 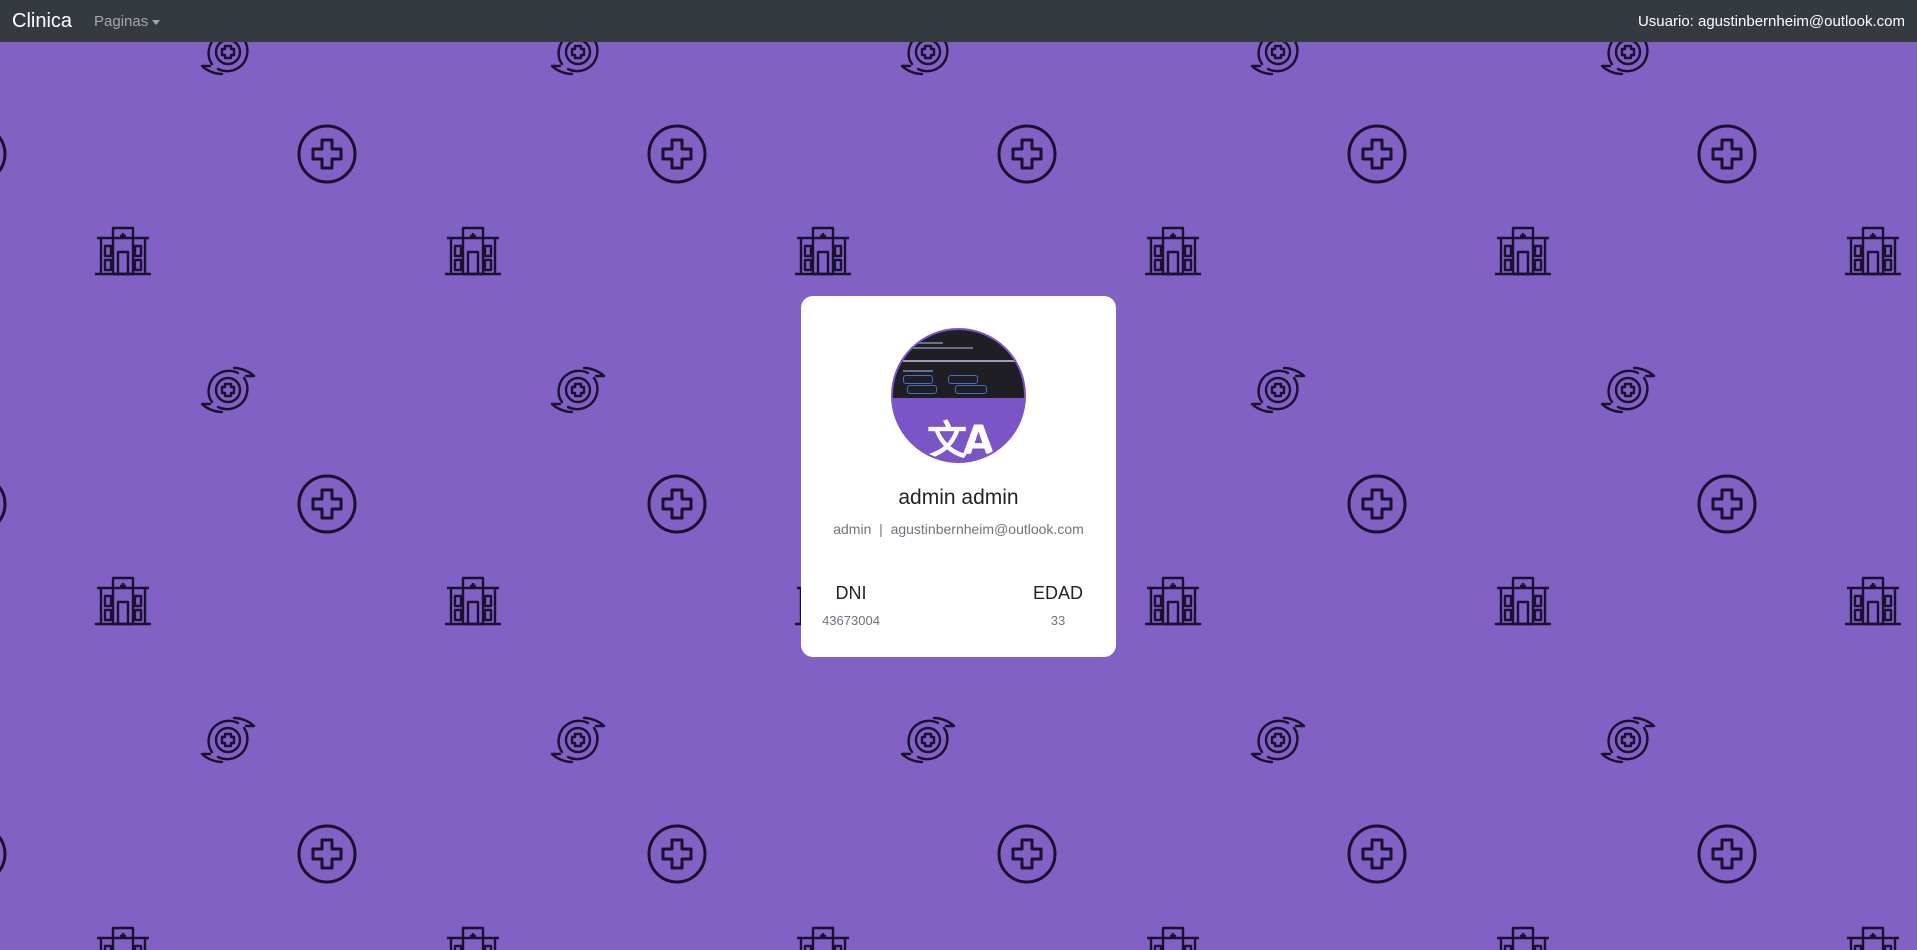 I want to click on stat-dni-label: DNI, so click(x=851, y=593).